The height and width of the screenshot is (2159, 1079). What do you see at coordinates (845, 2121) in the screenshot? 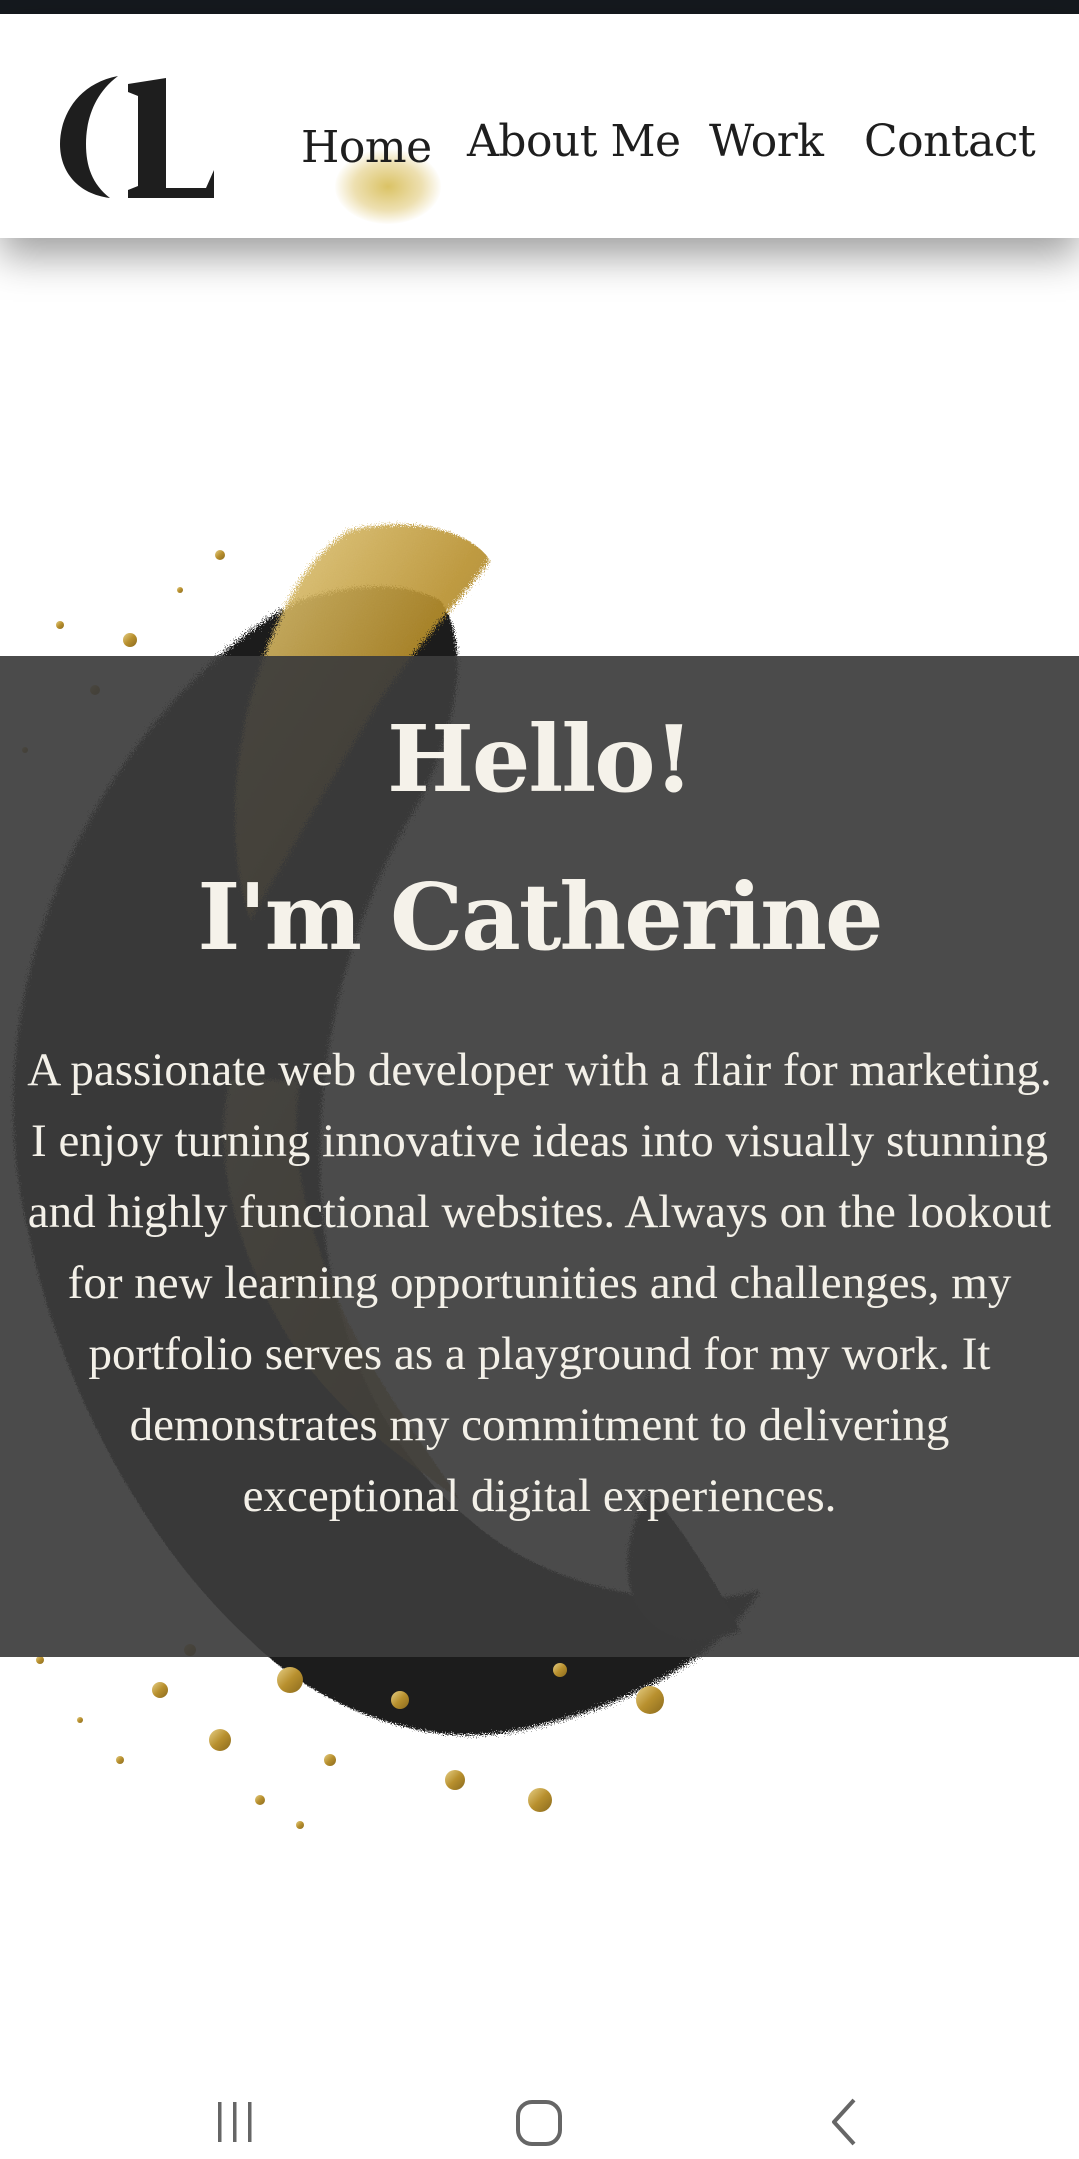
I see `back-icon` at bounding box center [845, 2121].